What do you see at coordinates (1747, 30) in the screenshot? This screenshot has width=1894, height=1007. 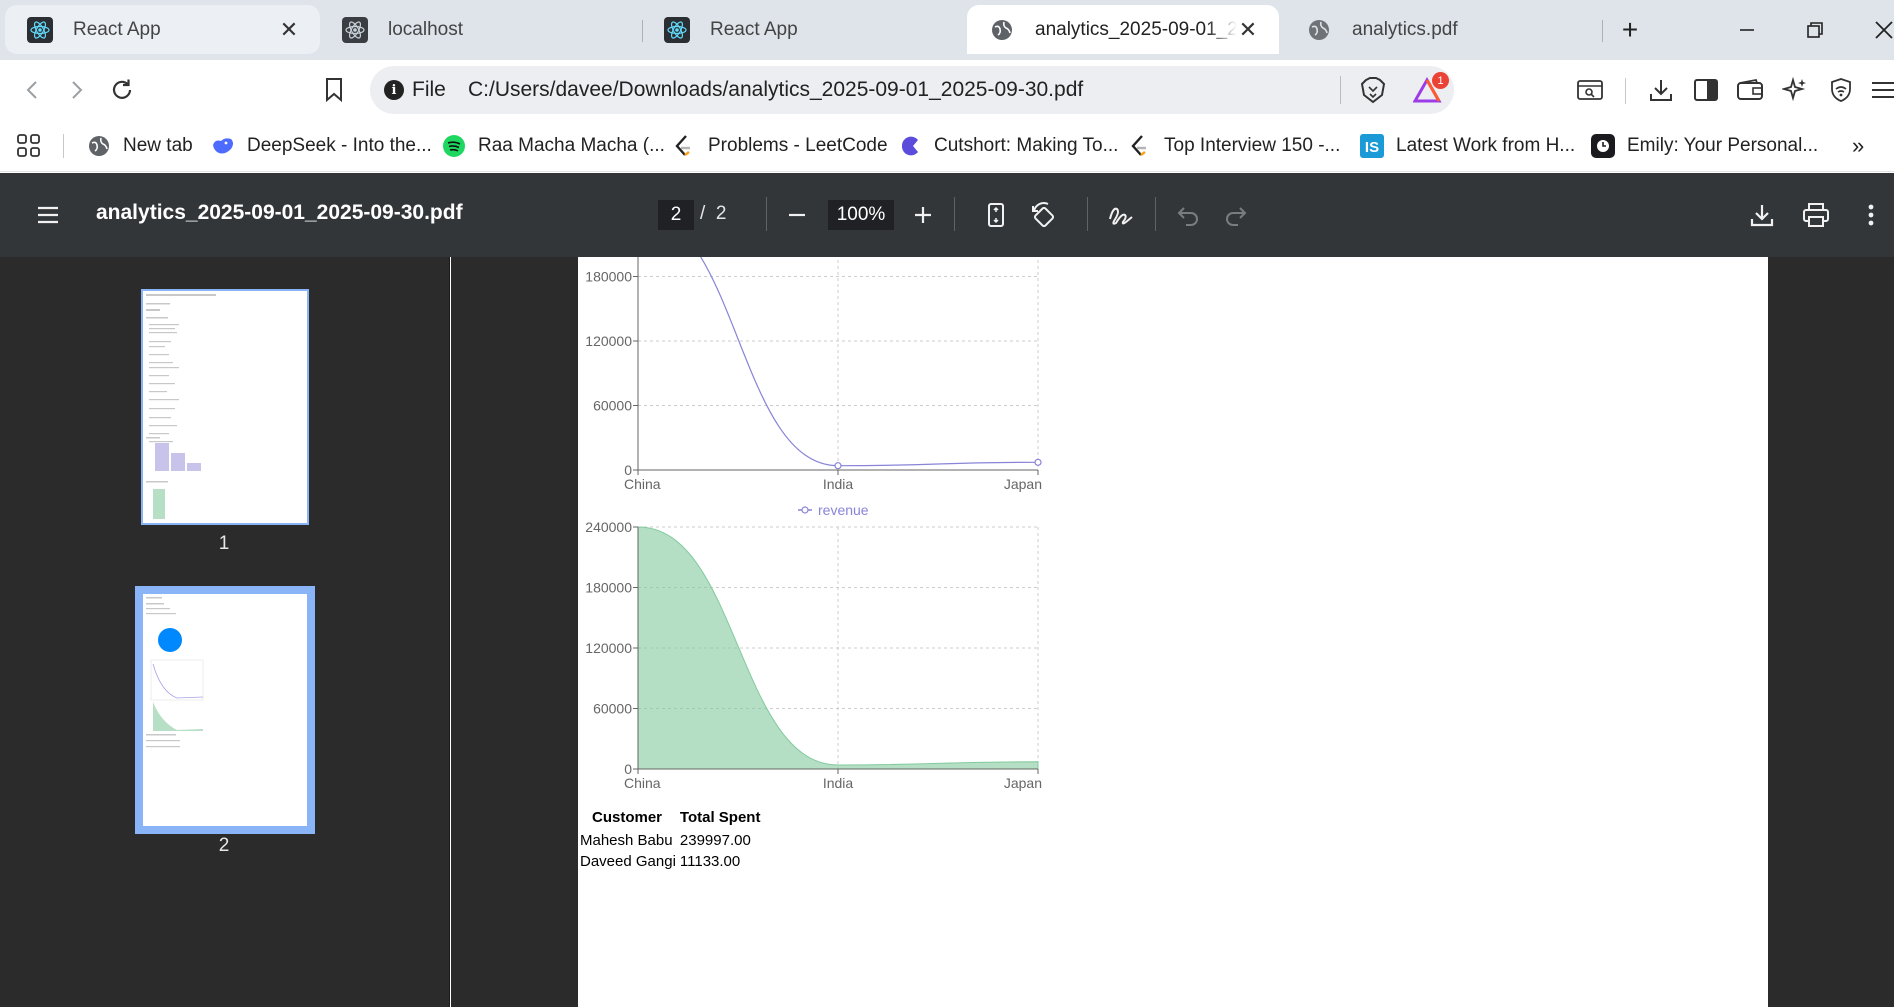 I see `minimize-icon` at bounding box center [1747, 30].